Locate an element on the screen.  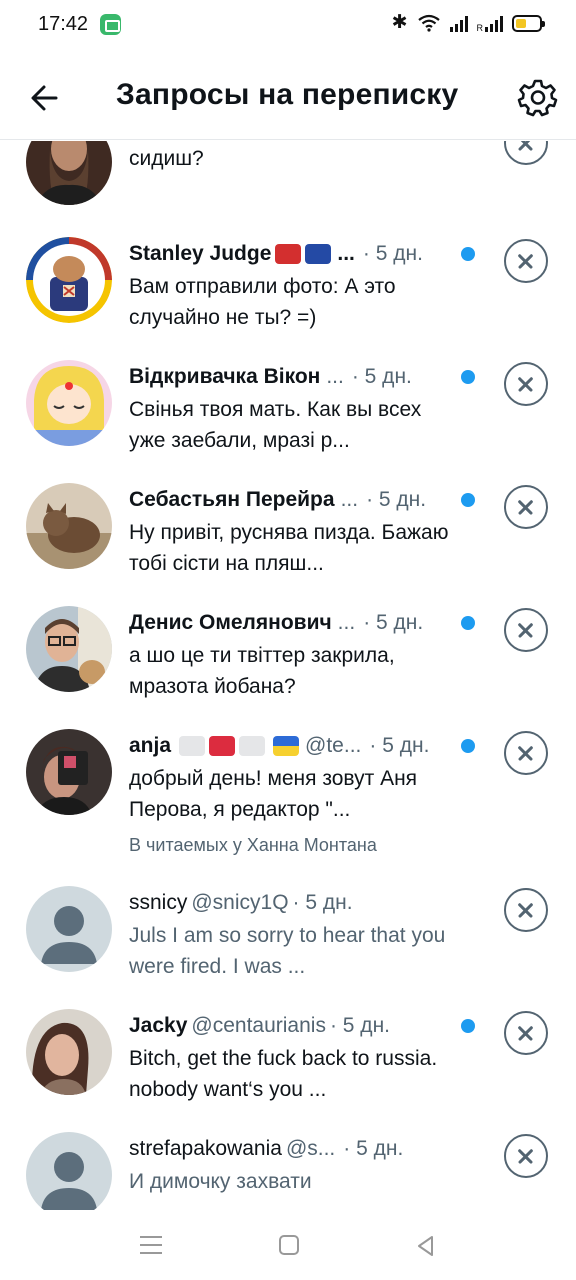
message-preview: И димочку захвати is located at coordinates (220, 1181).